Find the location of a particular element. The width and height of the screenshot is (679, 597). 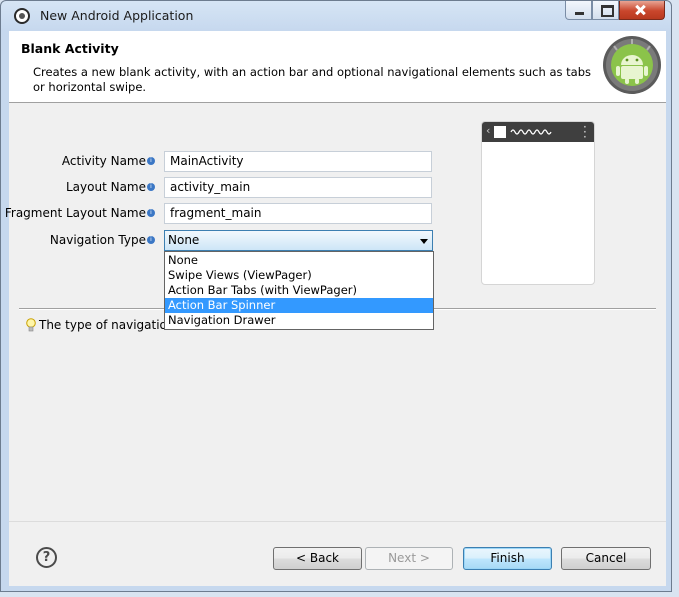

fragment-layout-name-field: fragment_main is located at coordinates (298, 213).